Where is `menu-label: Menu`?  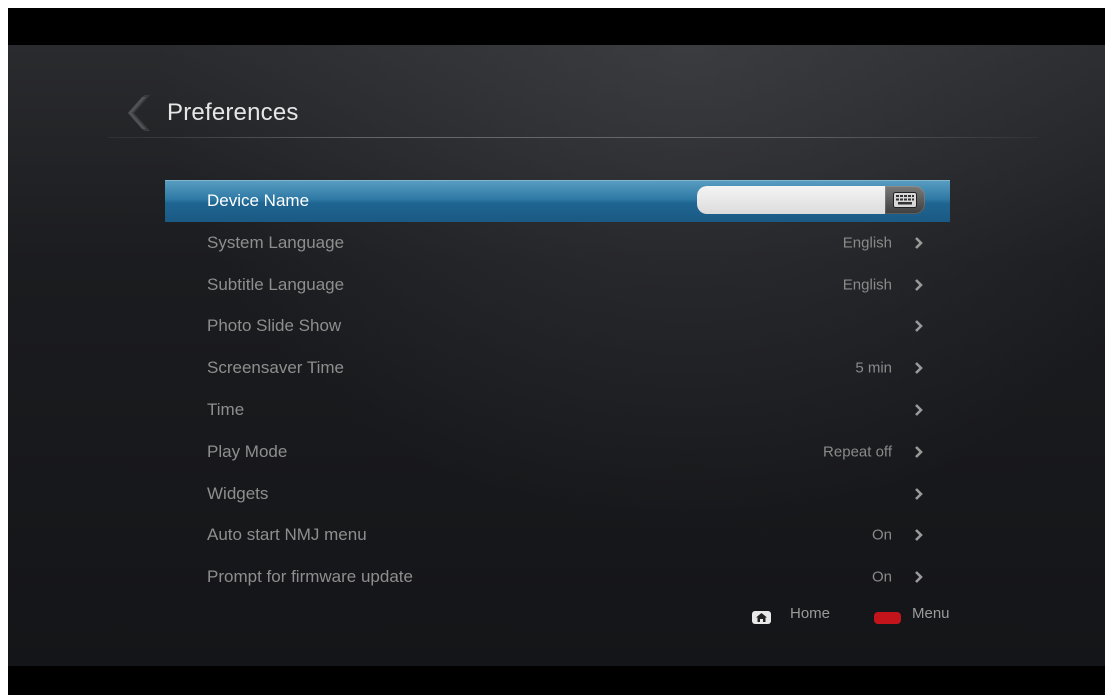
menu-label: Menu is located at coordinates (931, 613).